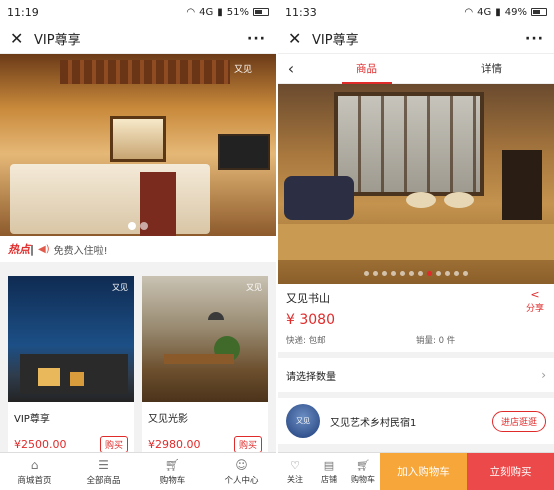  I want to click on quantity-label: 请选择数量, so click(311, 377).